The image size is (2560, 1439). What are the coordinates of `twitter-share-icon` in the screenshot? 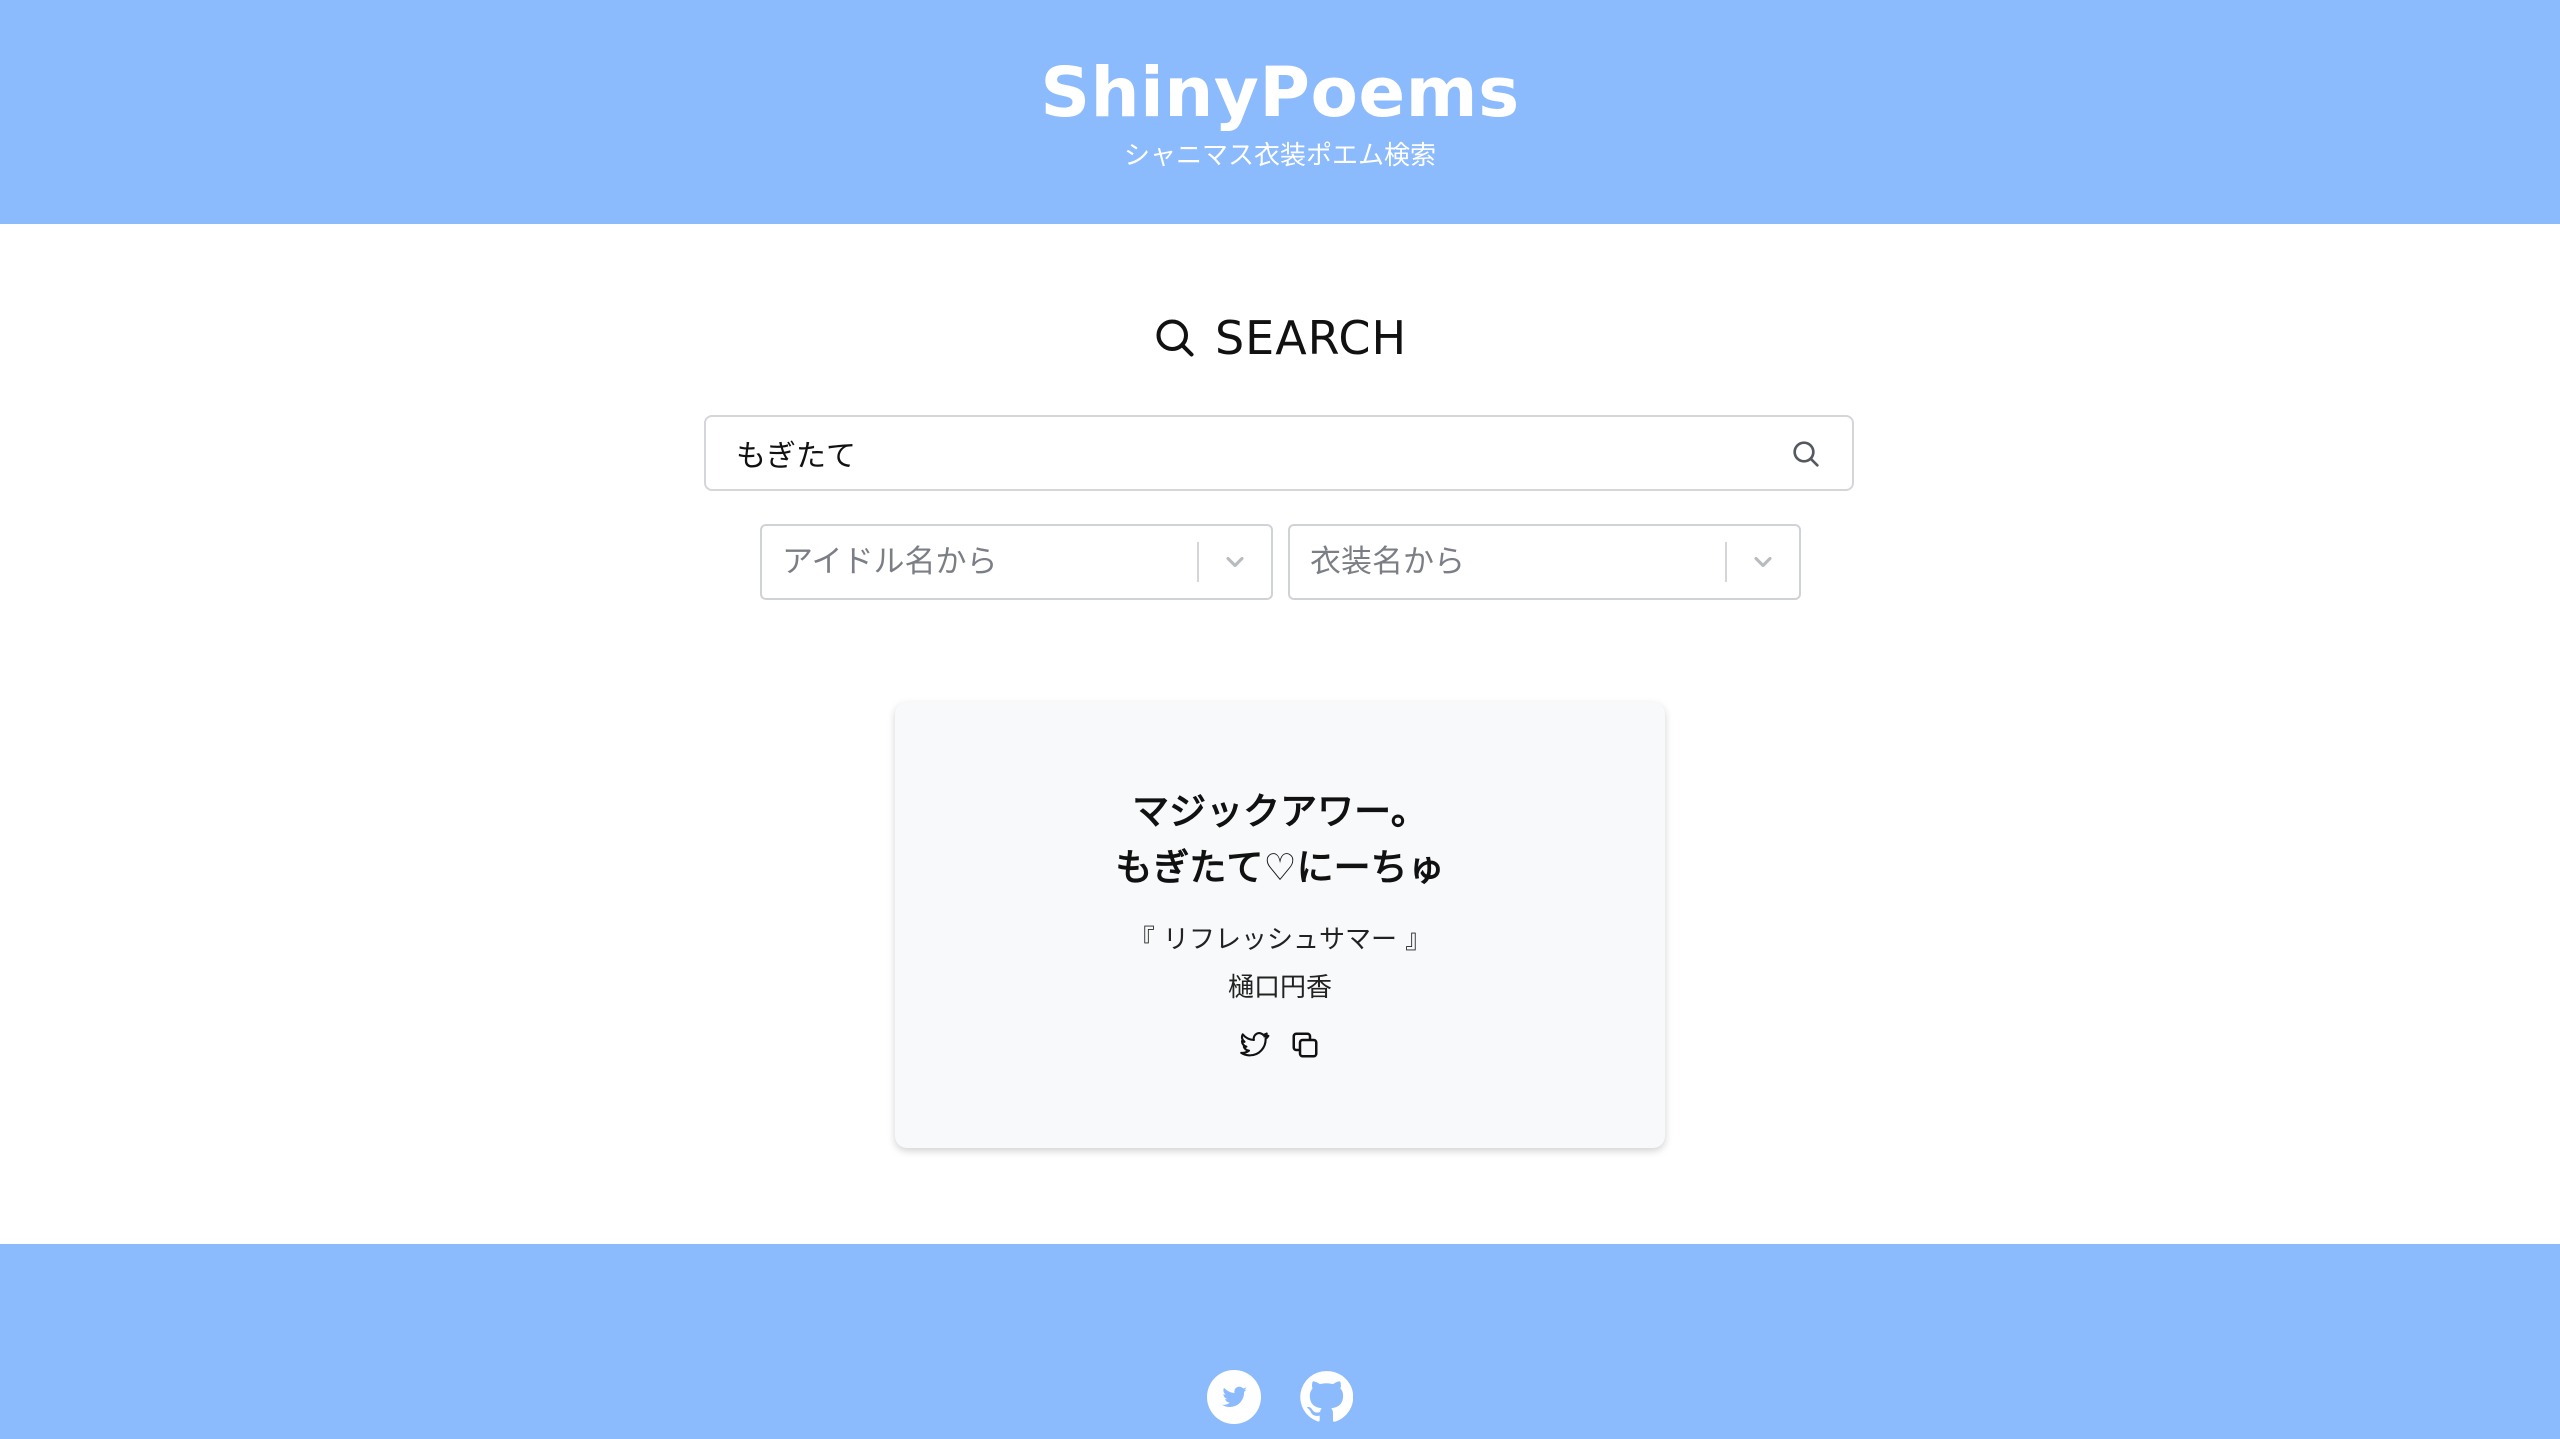 It's located at (1255, 1044).